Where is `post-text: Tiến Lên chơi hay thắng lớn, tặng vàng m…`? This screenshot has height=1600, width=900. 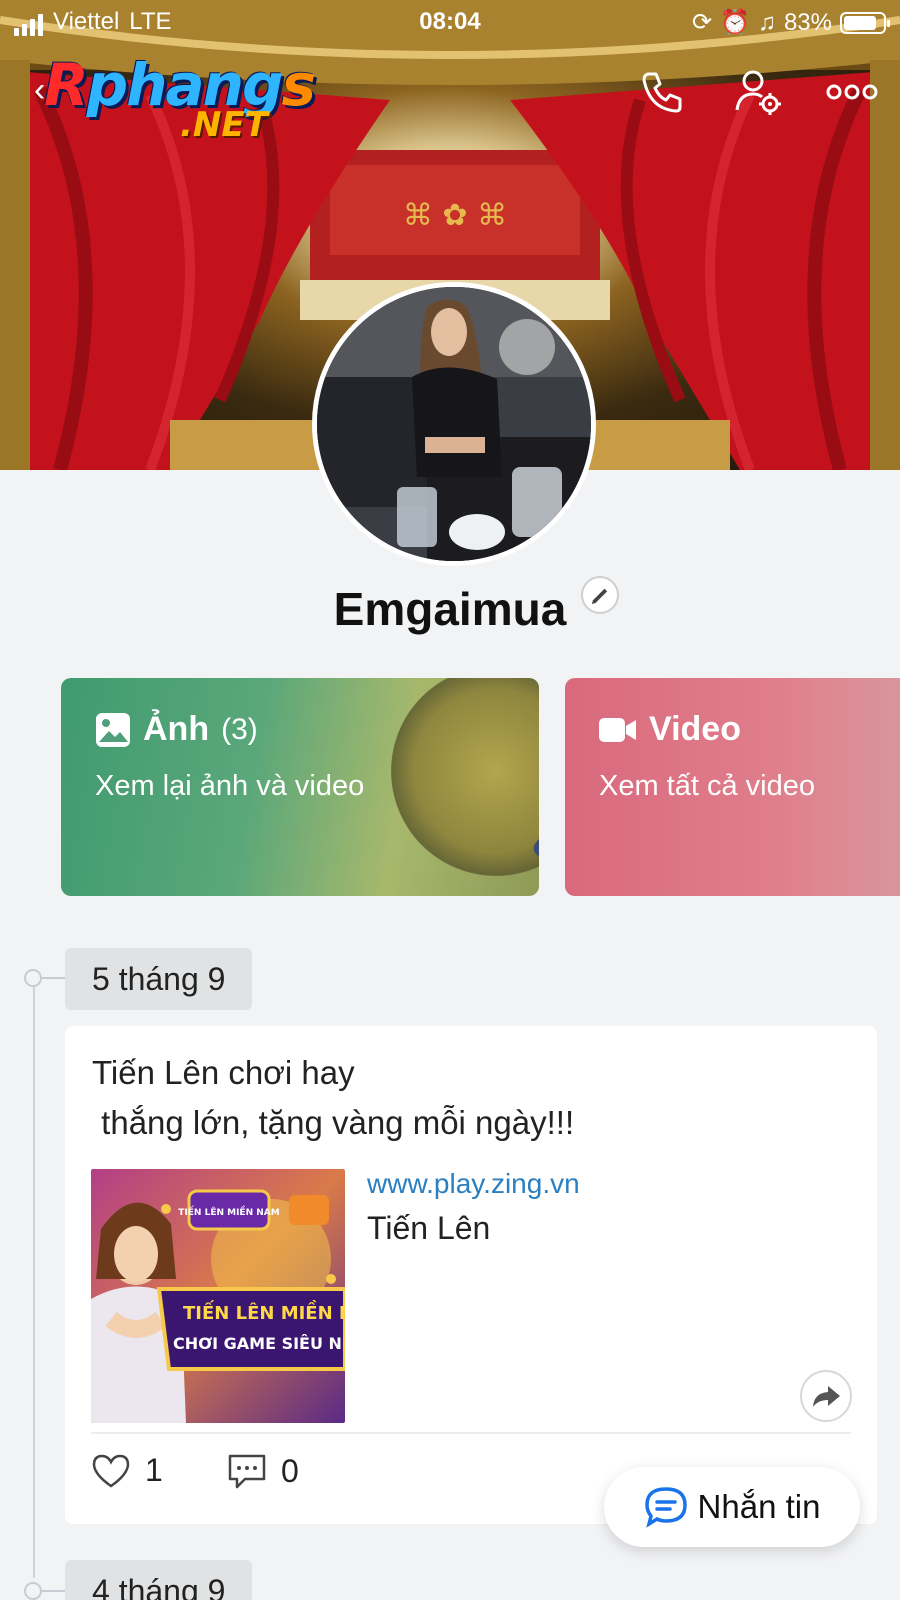 post-text: Tiến Lên chơi hay thắng lớn, tặng vàng m… is located at coordinates (333, 1097).